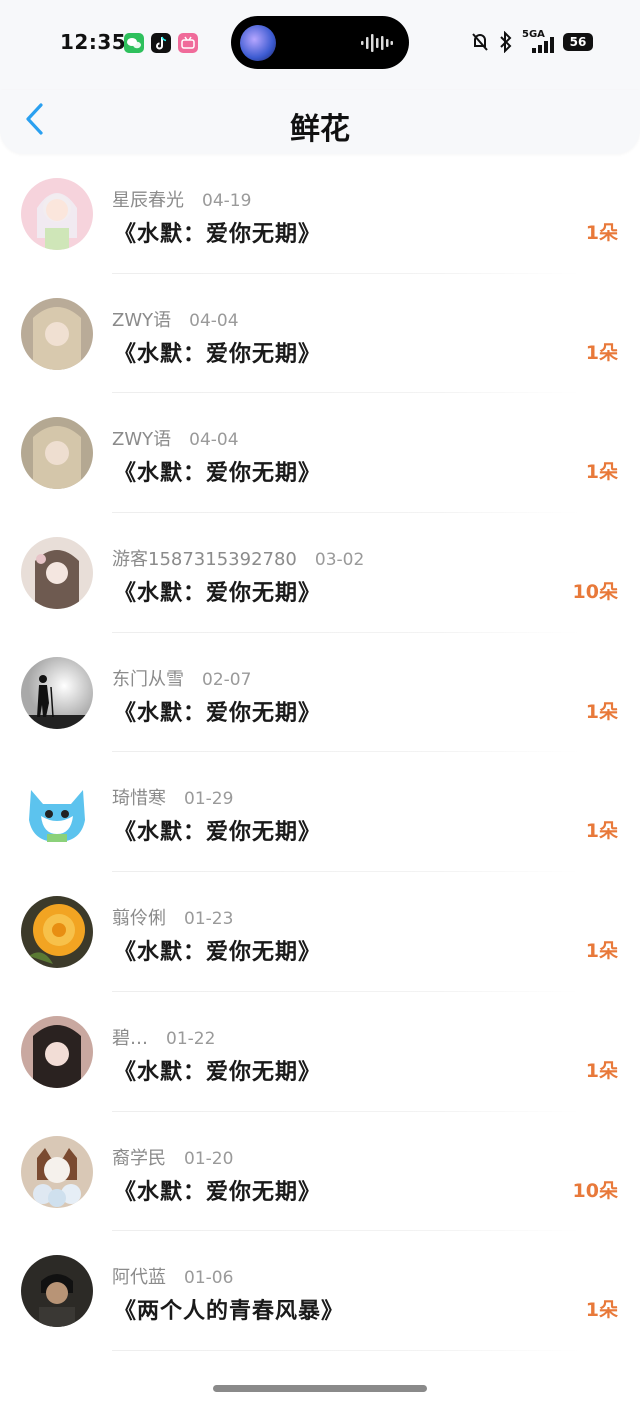 The width and height of the screenshot is (640, 1406). Describe the element at coordinates (148, 679) in the screenshot. I see `username: 东门从雪` at that location.